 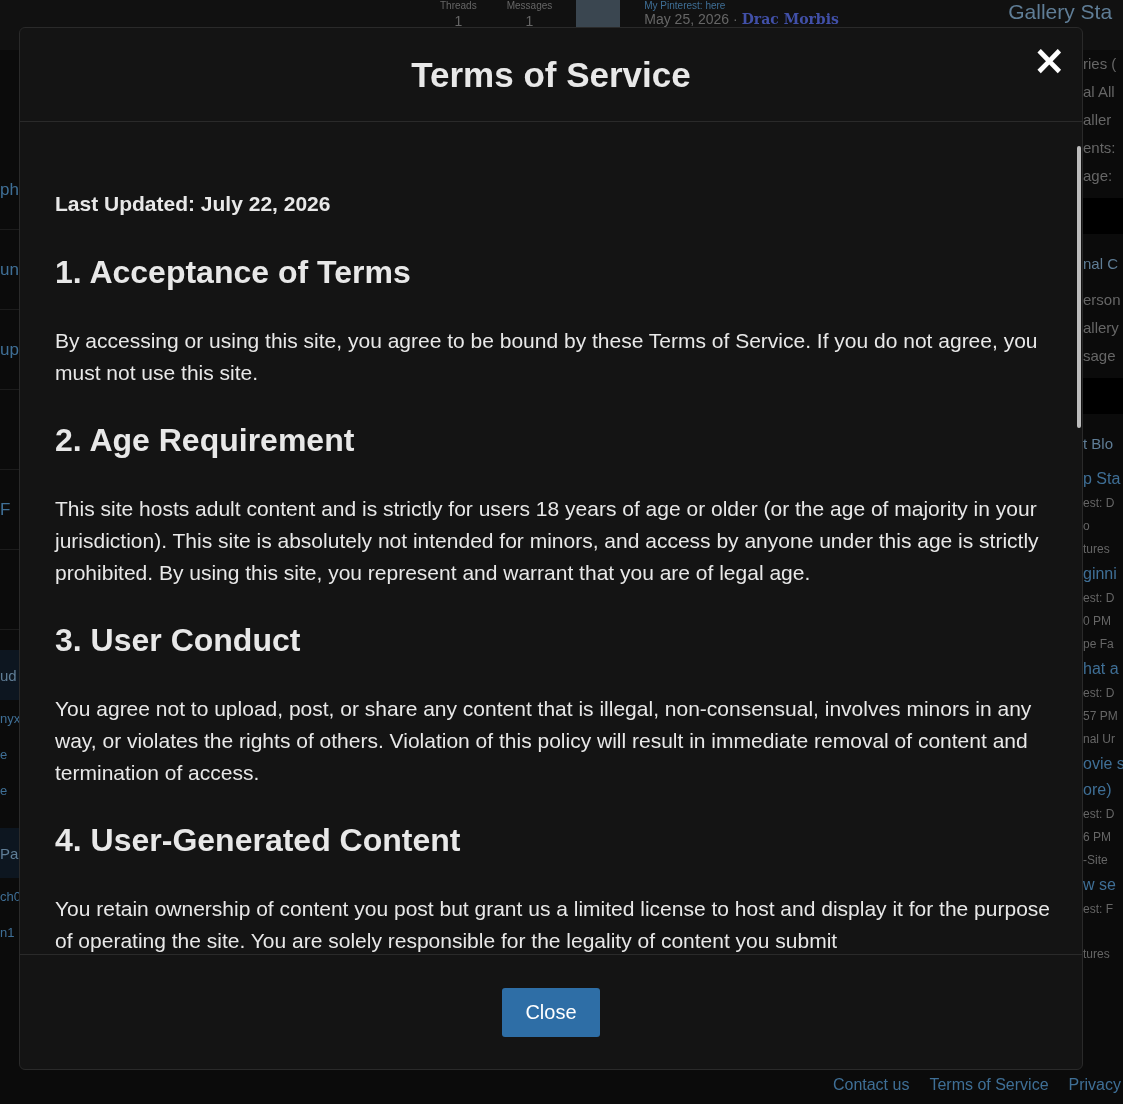 What do you see at coordinates (7, 932) in the screenshot?
I see `text-fragment: n1` at bounding box center [7, 932].